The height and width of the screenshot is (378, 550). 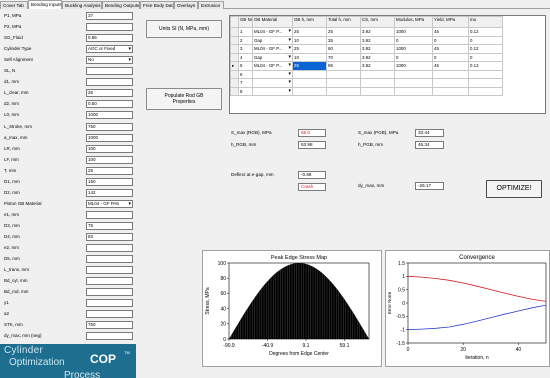 What do you see at coordinates (343, 22) in the screenshot?
I see `grid-header: Total h, mm` at bounding box center [343, 22].